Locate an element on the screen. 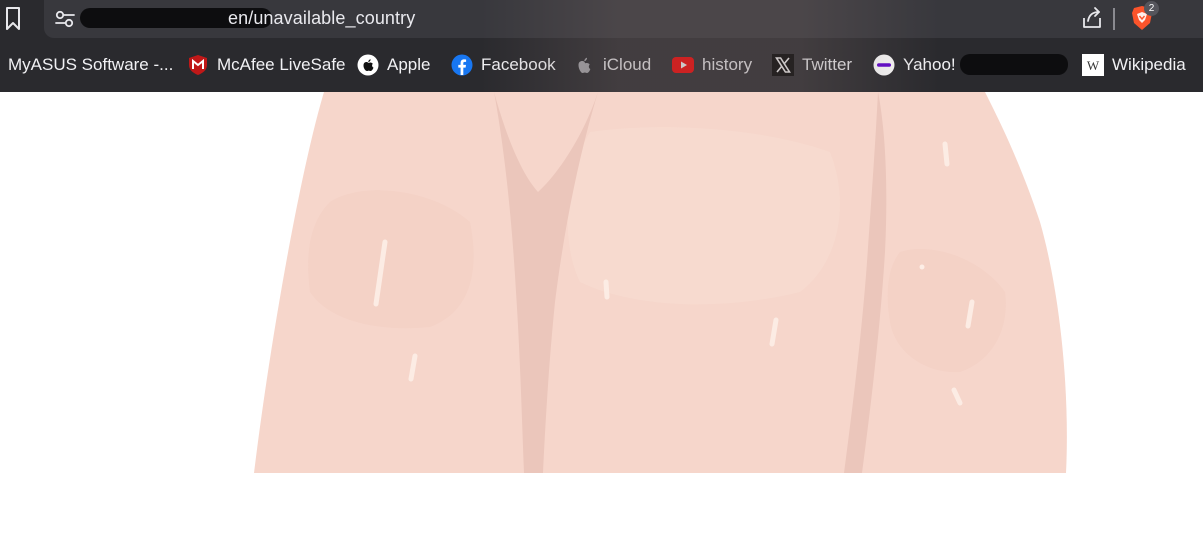 The width and height of the screenshot is (1203, 534). icloud-apple-icon is located at coordinates (584, 65).